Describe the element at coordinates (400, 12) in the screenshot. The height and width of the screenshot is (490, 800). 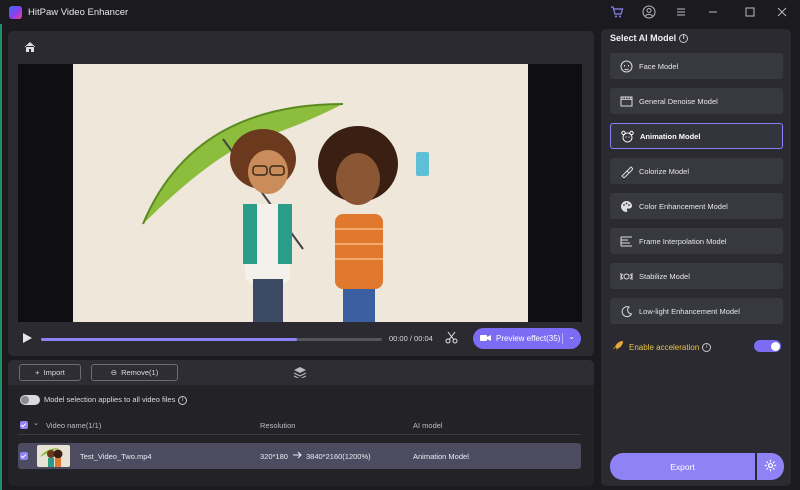
I see `title-bar: HitPaw Video Enhancer` at that location.